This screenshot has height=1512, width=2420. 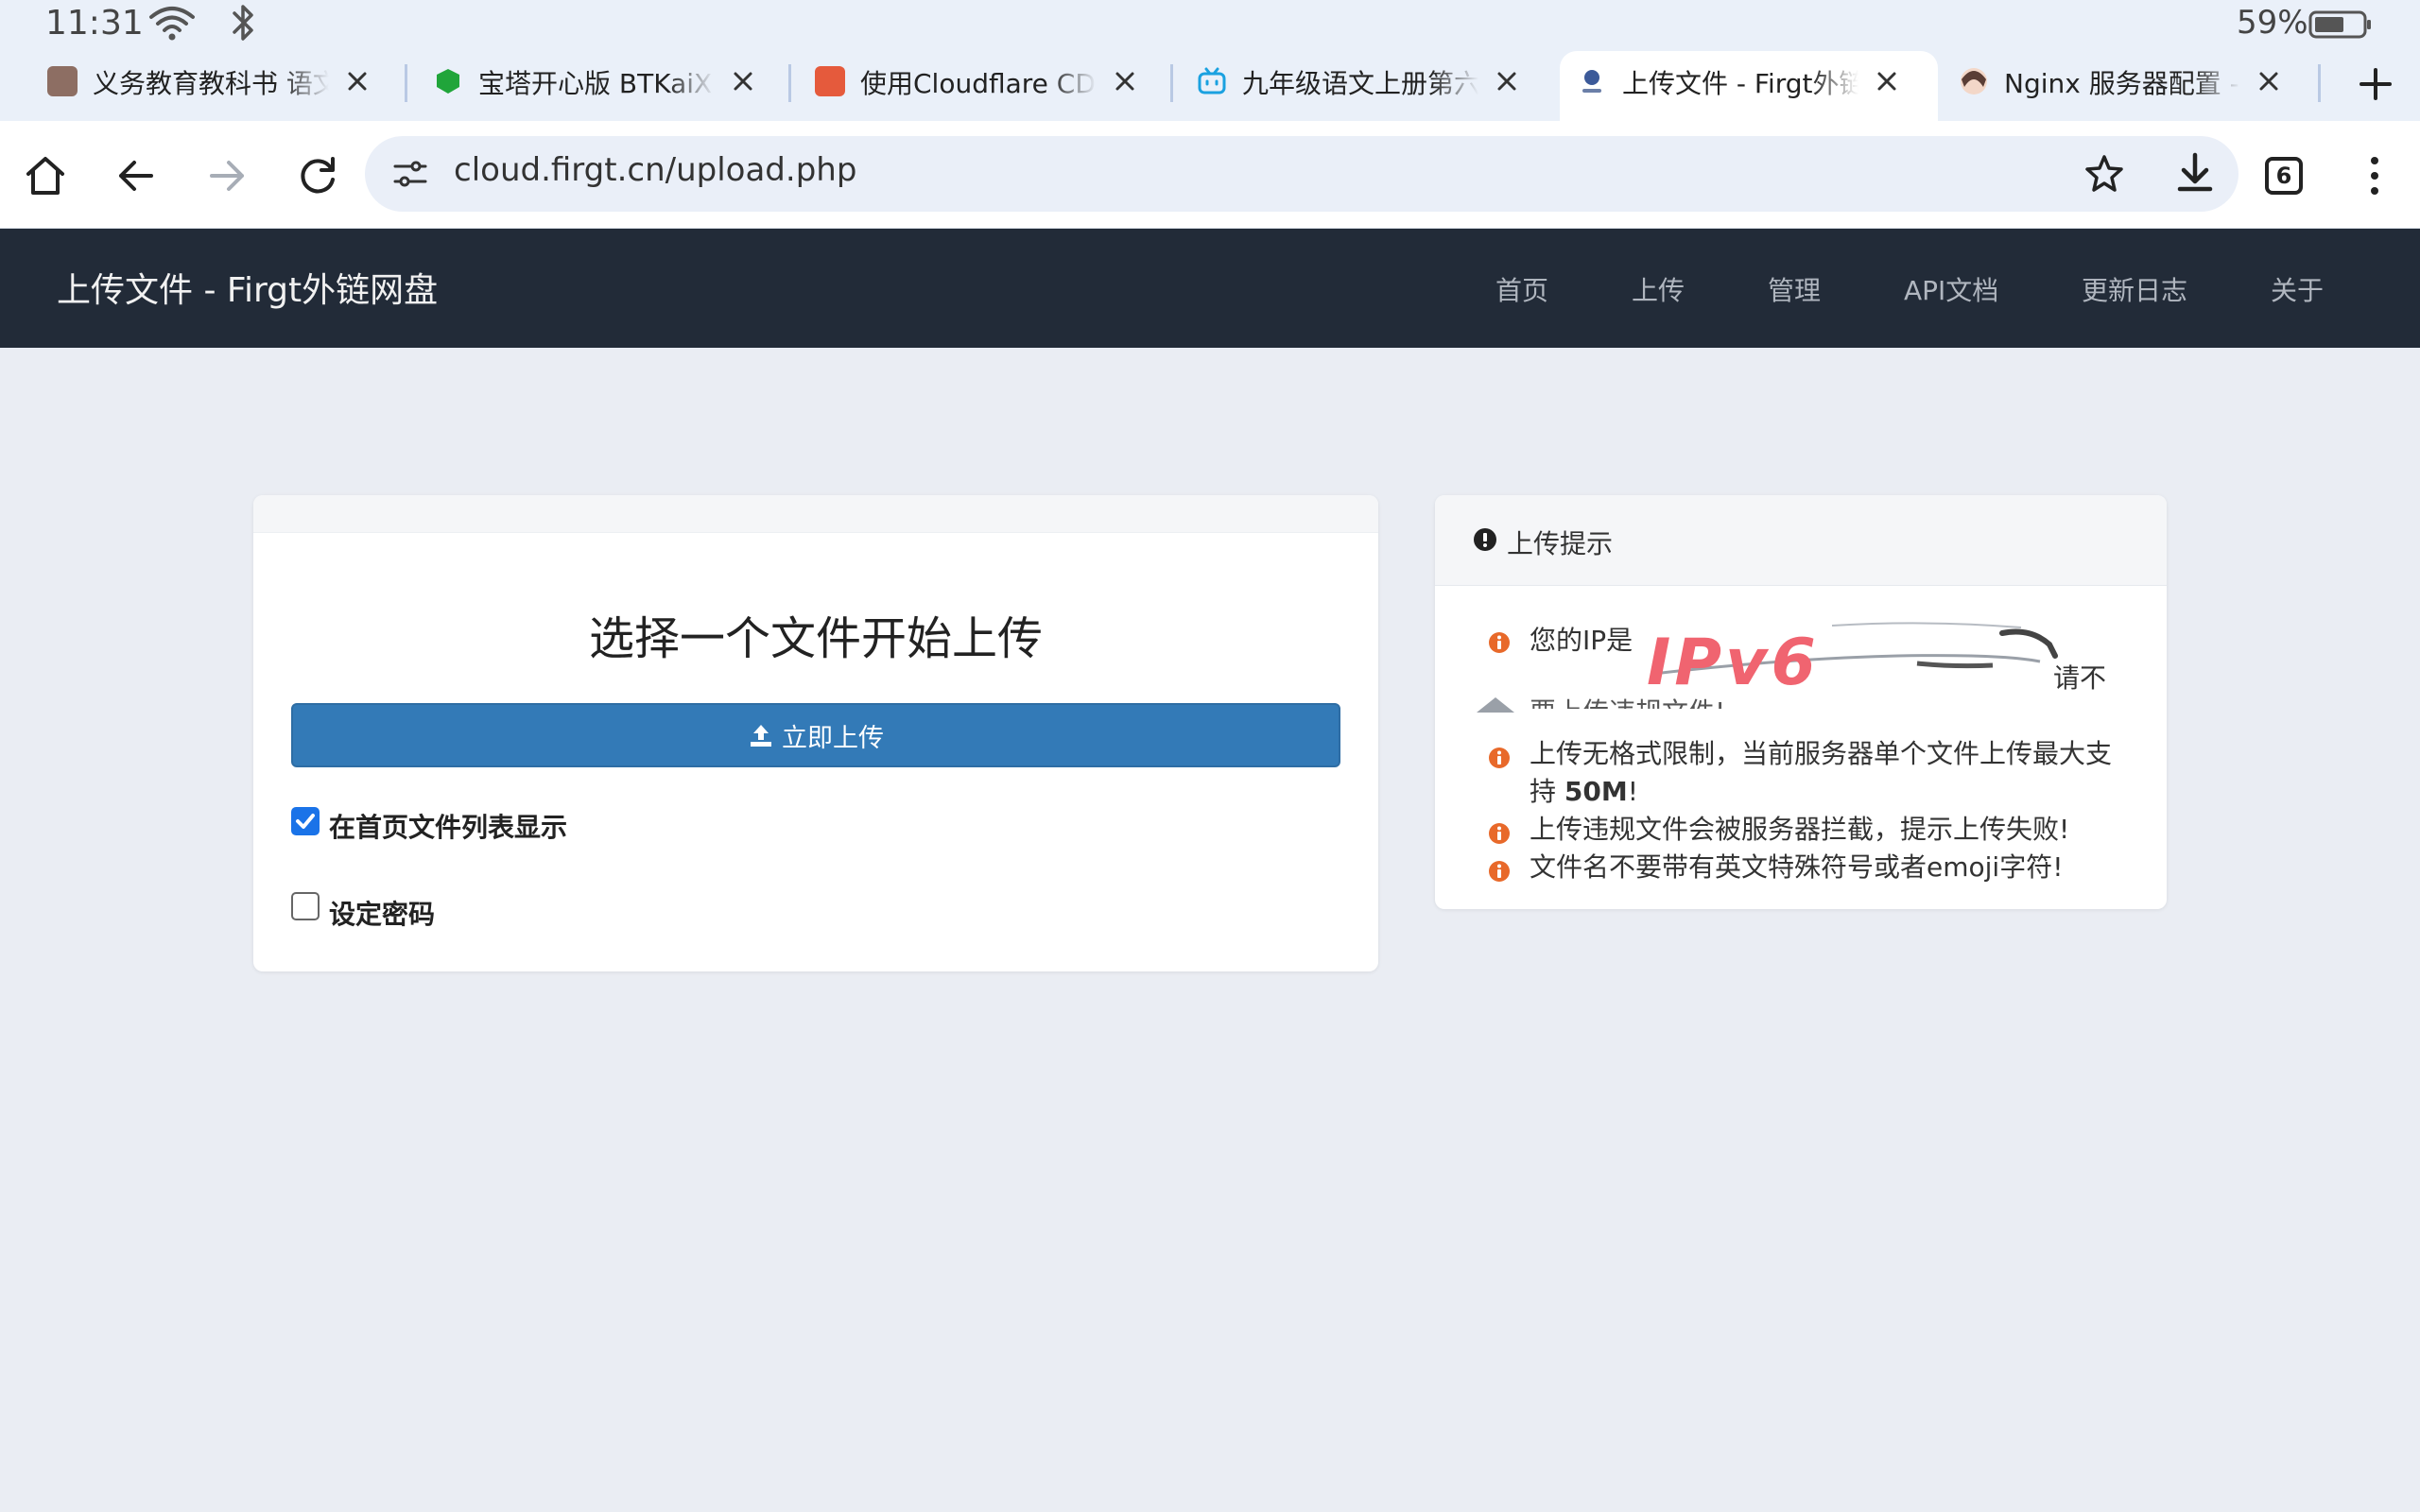 I want to click on nav-link-about: 关于, so click(x=2297, y=289).